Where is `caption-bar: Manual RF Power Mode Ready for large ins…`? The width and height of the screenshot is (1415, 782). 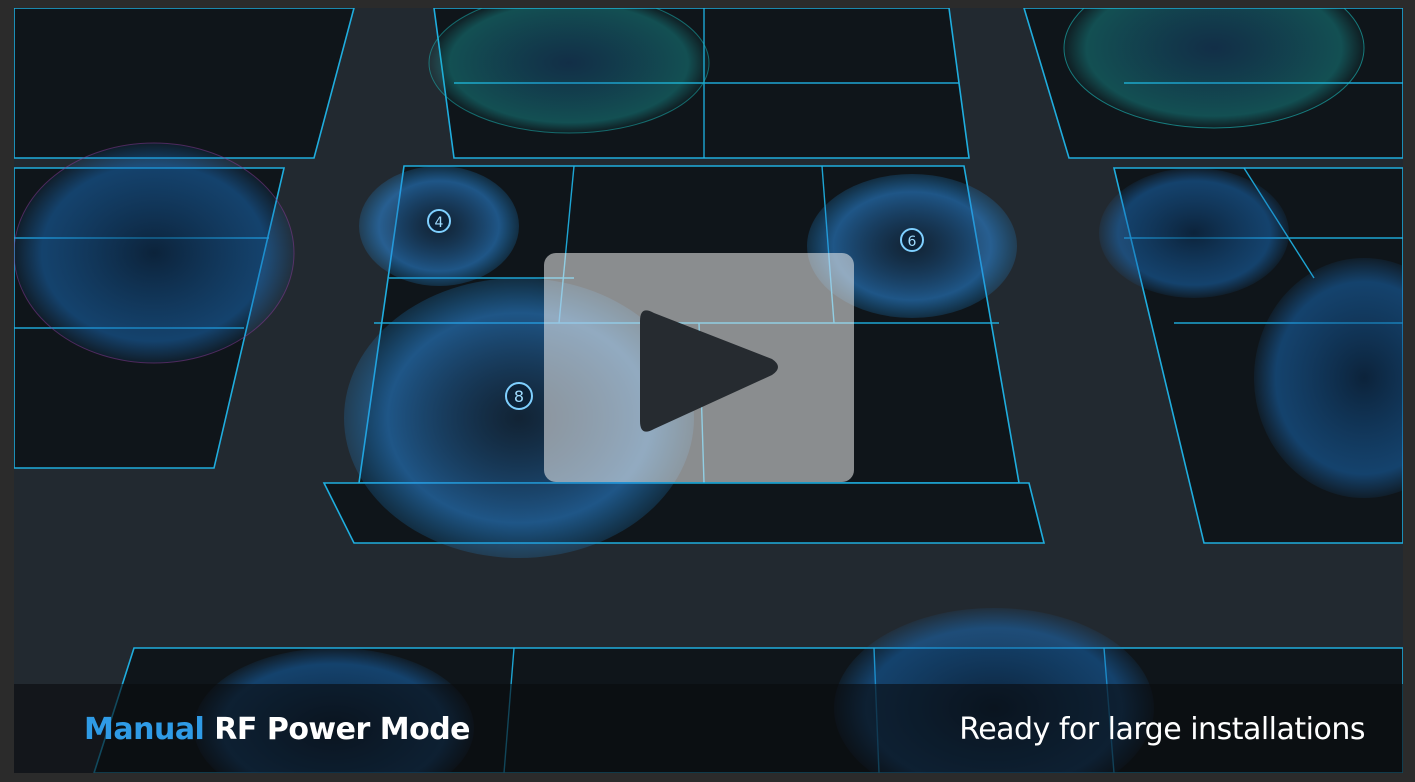 caption-bar: Manual RF Power Mode Ready for large ins… is located at coordinates (708, 728).